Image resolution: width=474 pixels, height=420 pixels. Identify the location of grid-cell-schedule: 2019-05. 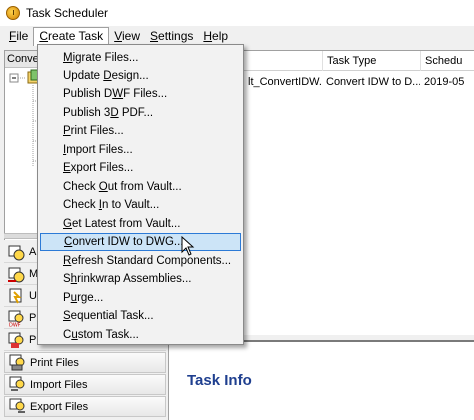
(447, 82).